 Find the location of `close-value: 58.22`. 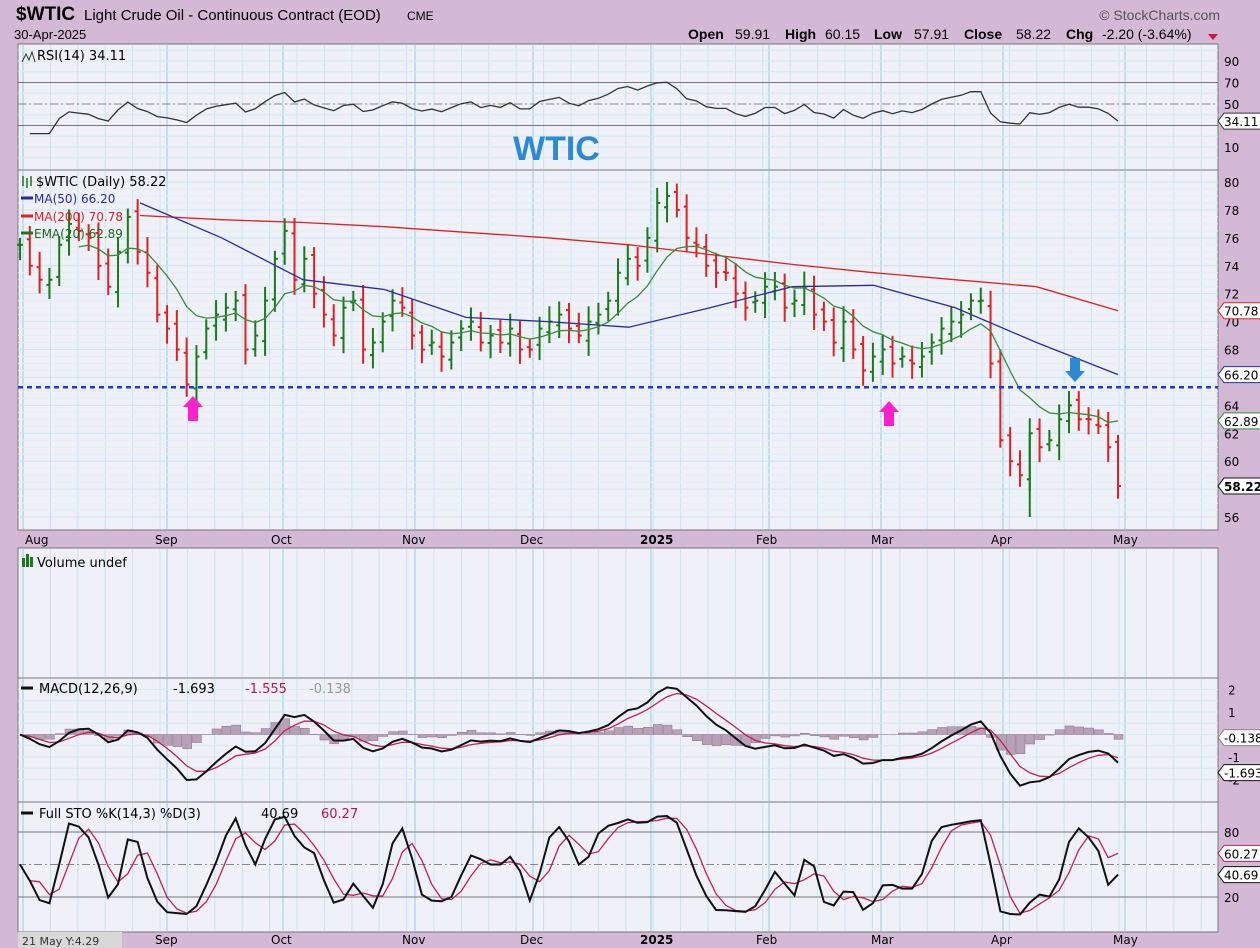

close-value: 58.22 is located at coordinates (1033, 34).